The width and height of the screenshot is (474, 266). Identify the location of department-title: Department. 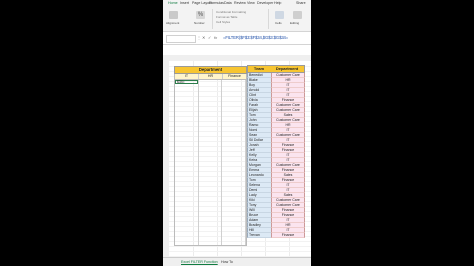
(210, 70).